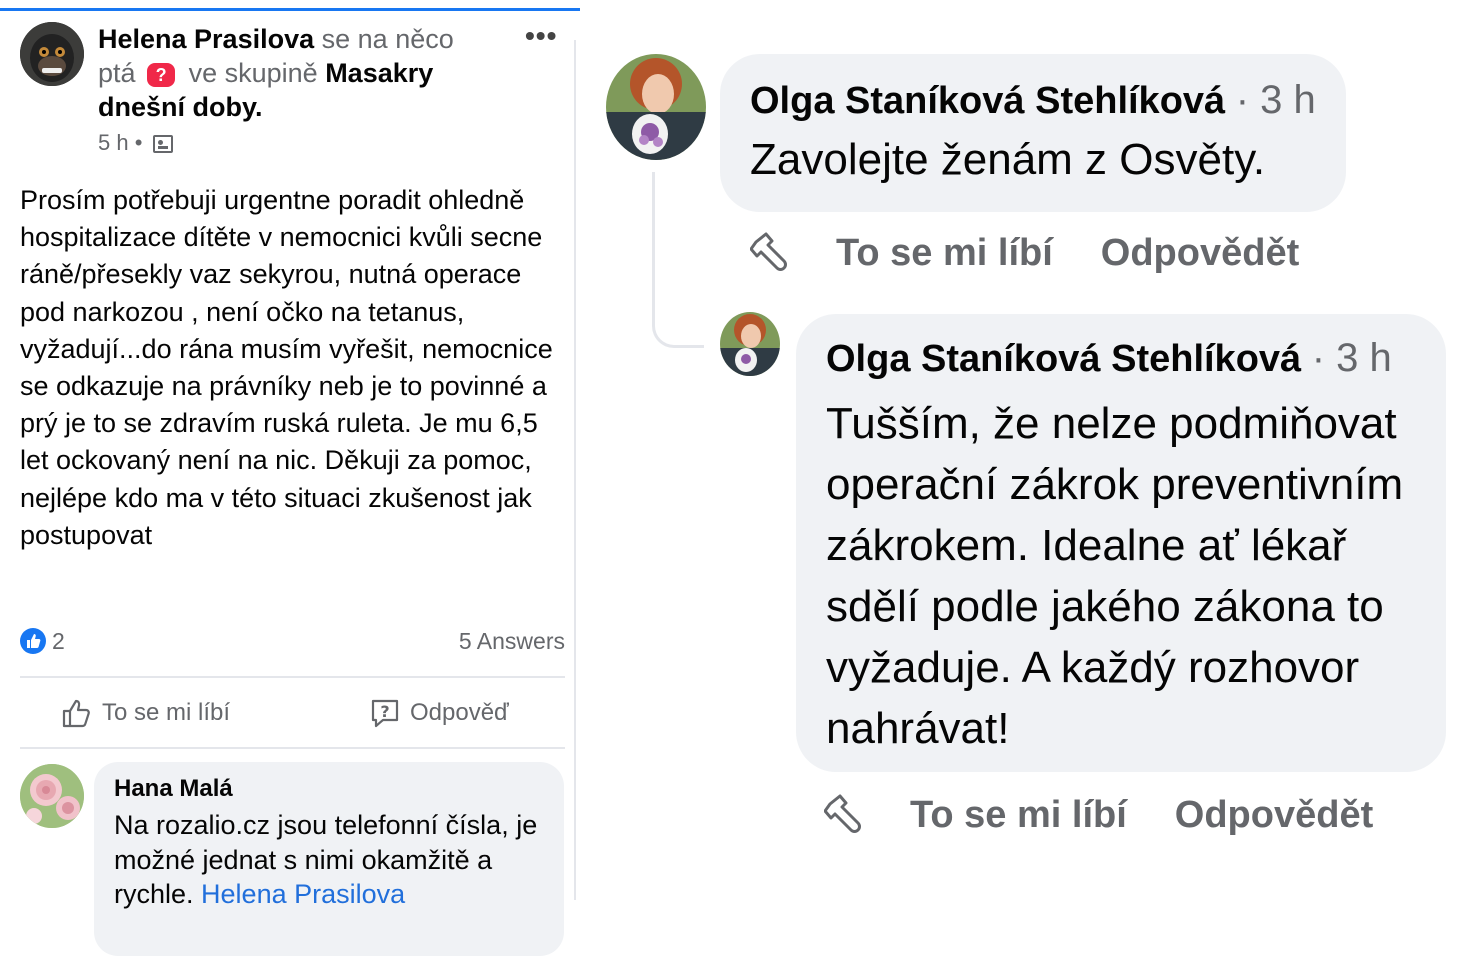 This screenshot has height=960, width=1474. What do you see at coordinates (180, 107) in the screenshot?
I see `group-name-link-2: dnešní doby.` at bounding box center [180, 107].